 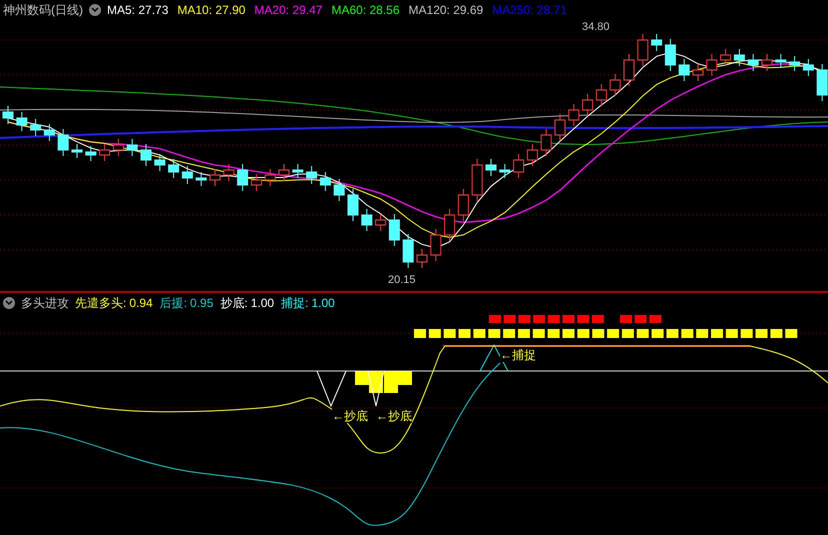 I want to click on indicator-title: 多头进攻, so click(x=45, y=303).